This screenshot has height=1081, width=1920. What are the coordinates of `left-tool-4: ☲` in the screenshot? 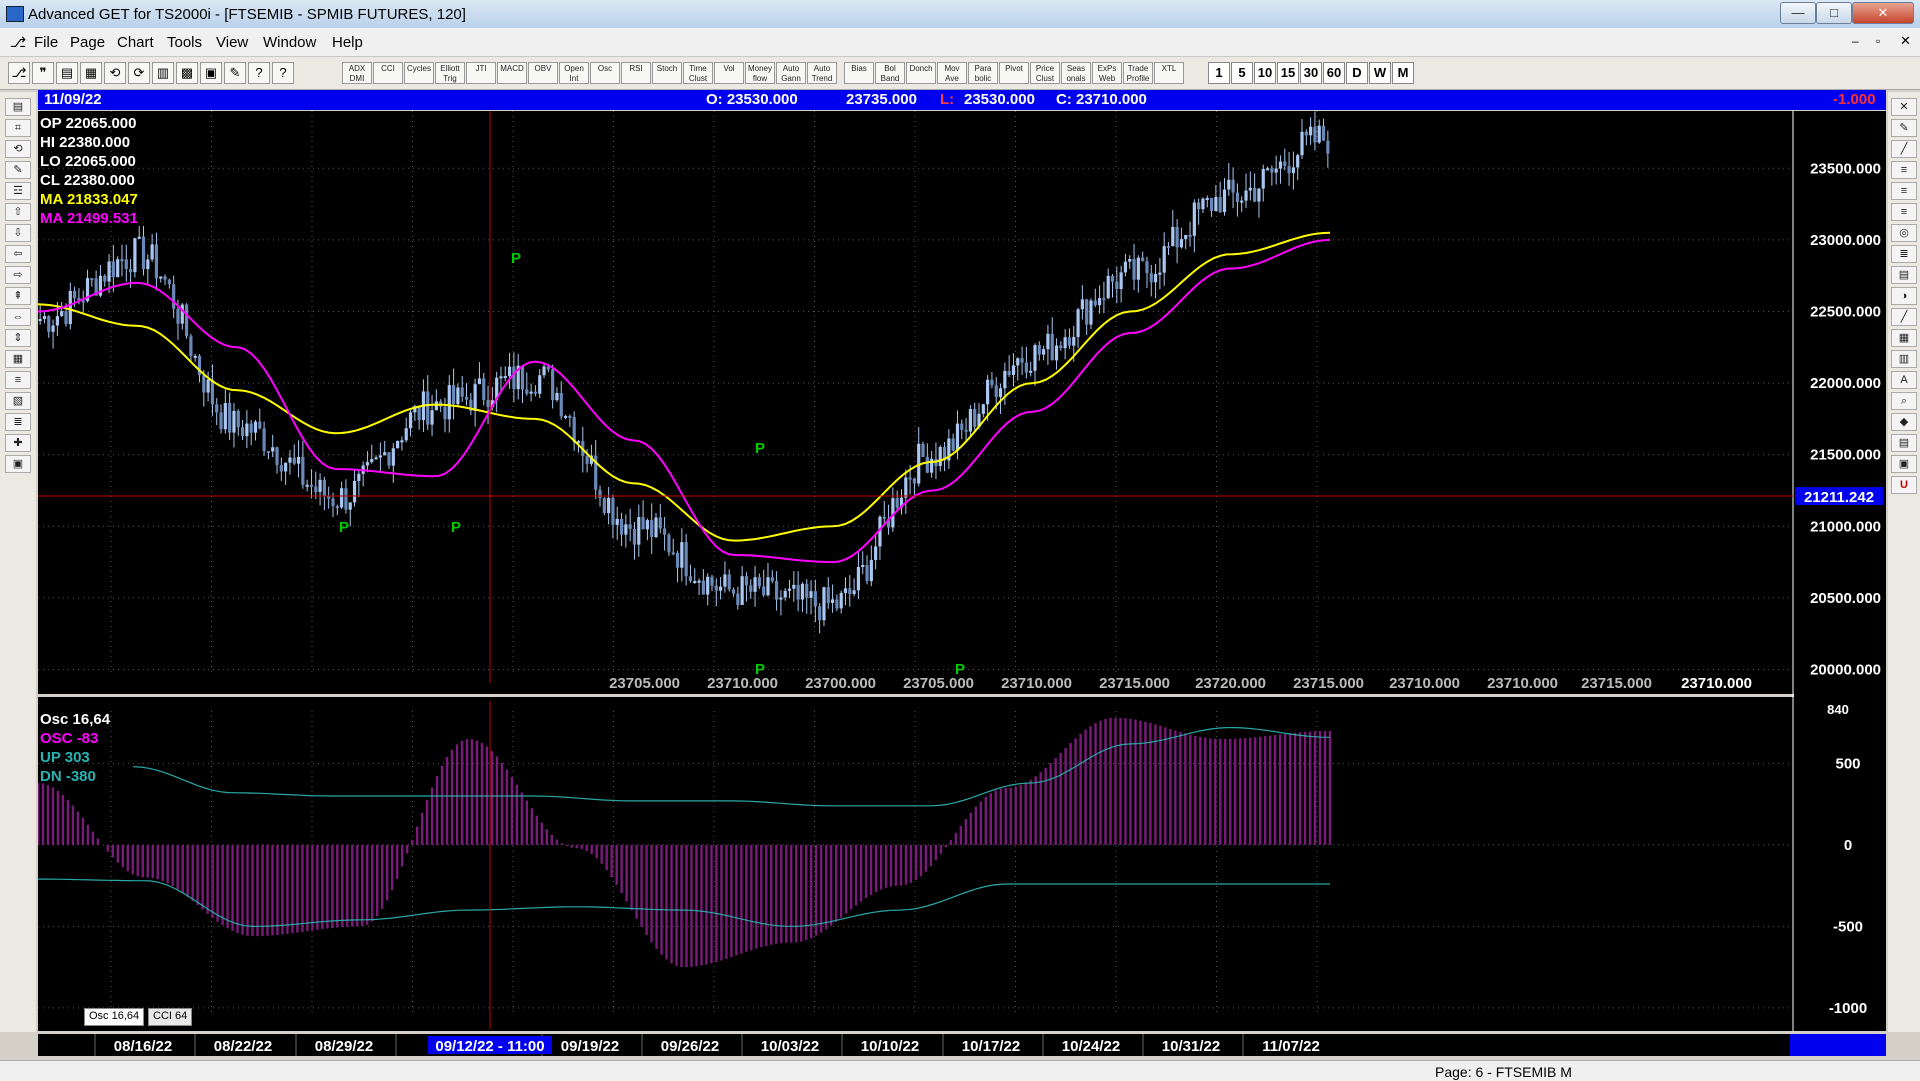 It's located at (18, 191).